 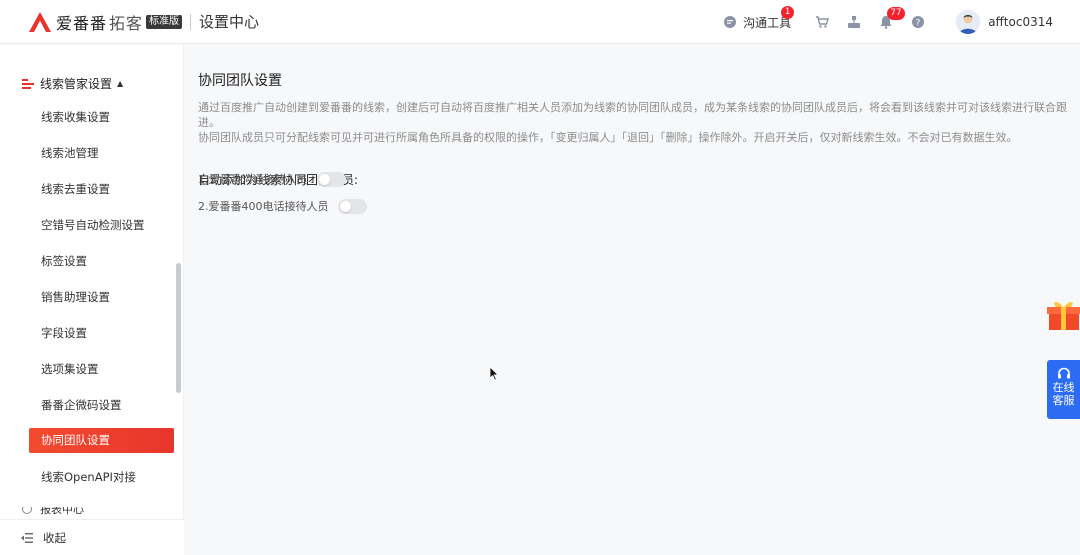 I want to click on headset-icon, so click(x=1063, y=373).